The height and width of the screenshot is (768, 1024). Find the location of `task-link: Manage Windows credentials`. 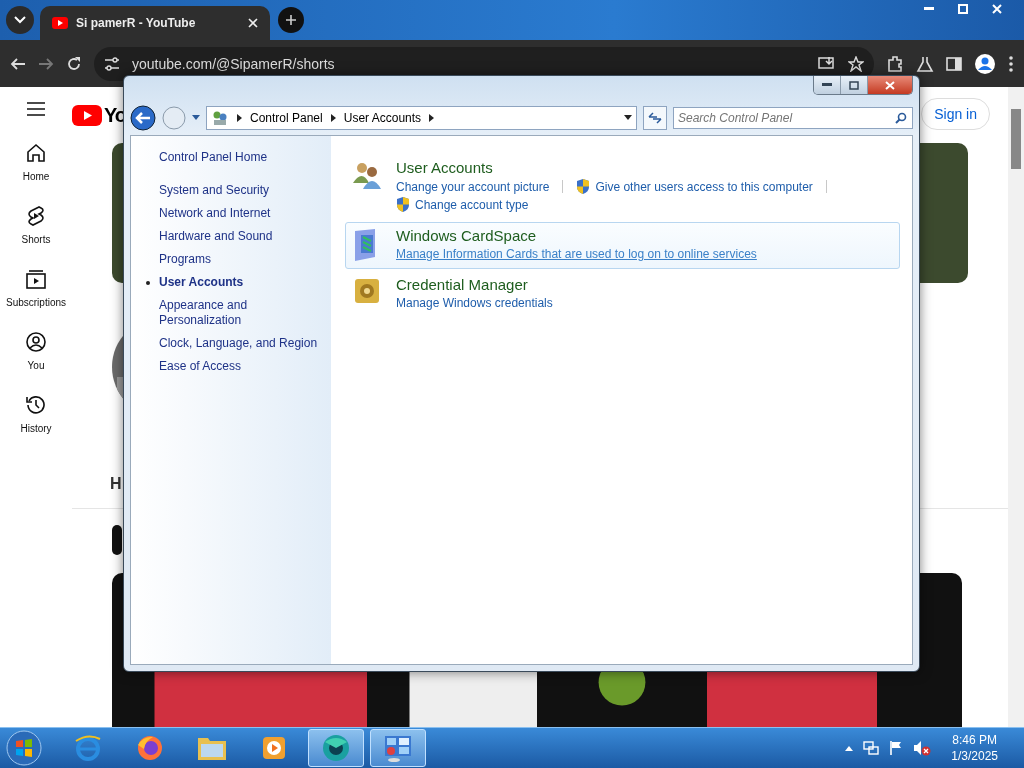

task-link: Manage Windows credentials is located at coordinates (474, 303).